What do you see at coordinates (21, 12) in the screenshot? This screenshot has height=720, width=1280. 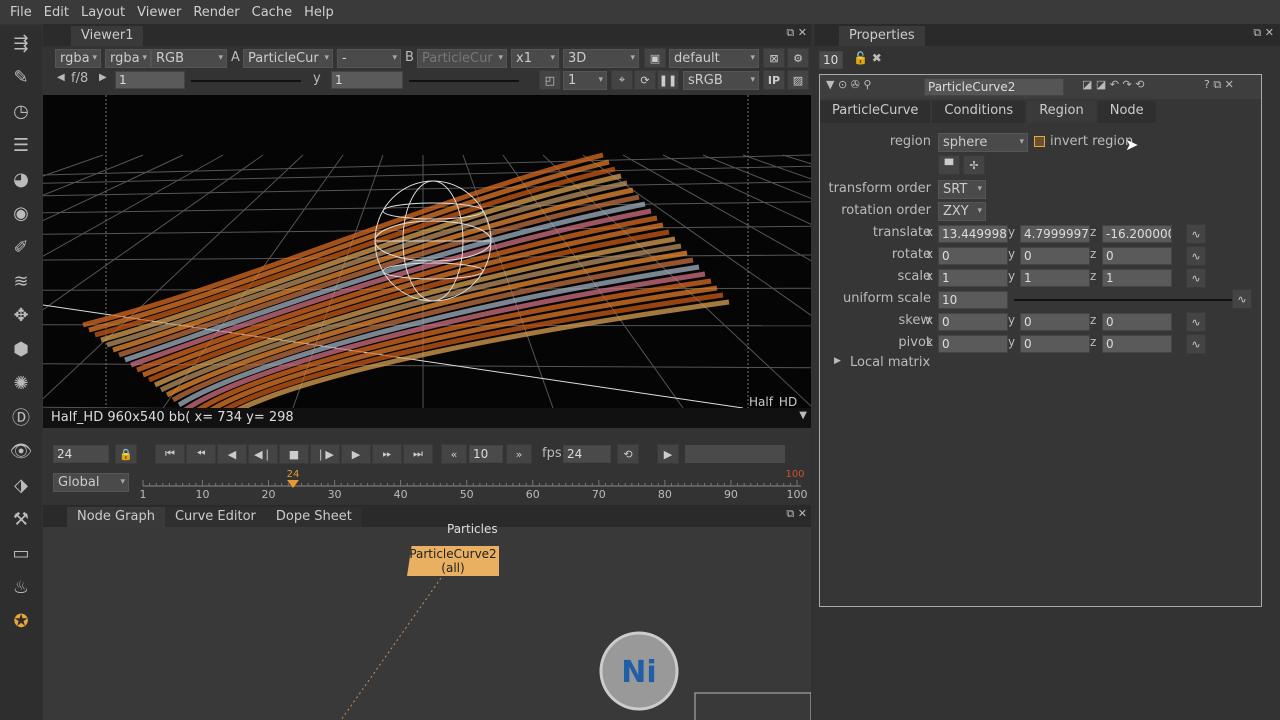 I see `menu-file: File` at bounding box center [21, 12].